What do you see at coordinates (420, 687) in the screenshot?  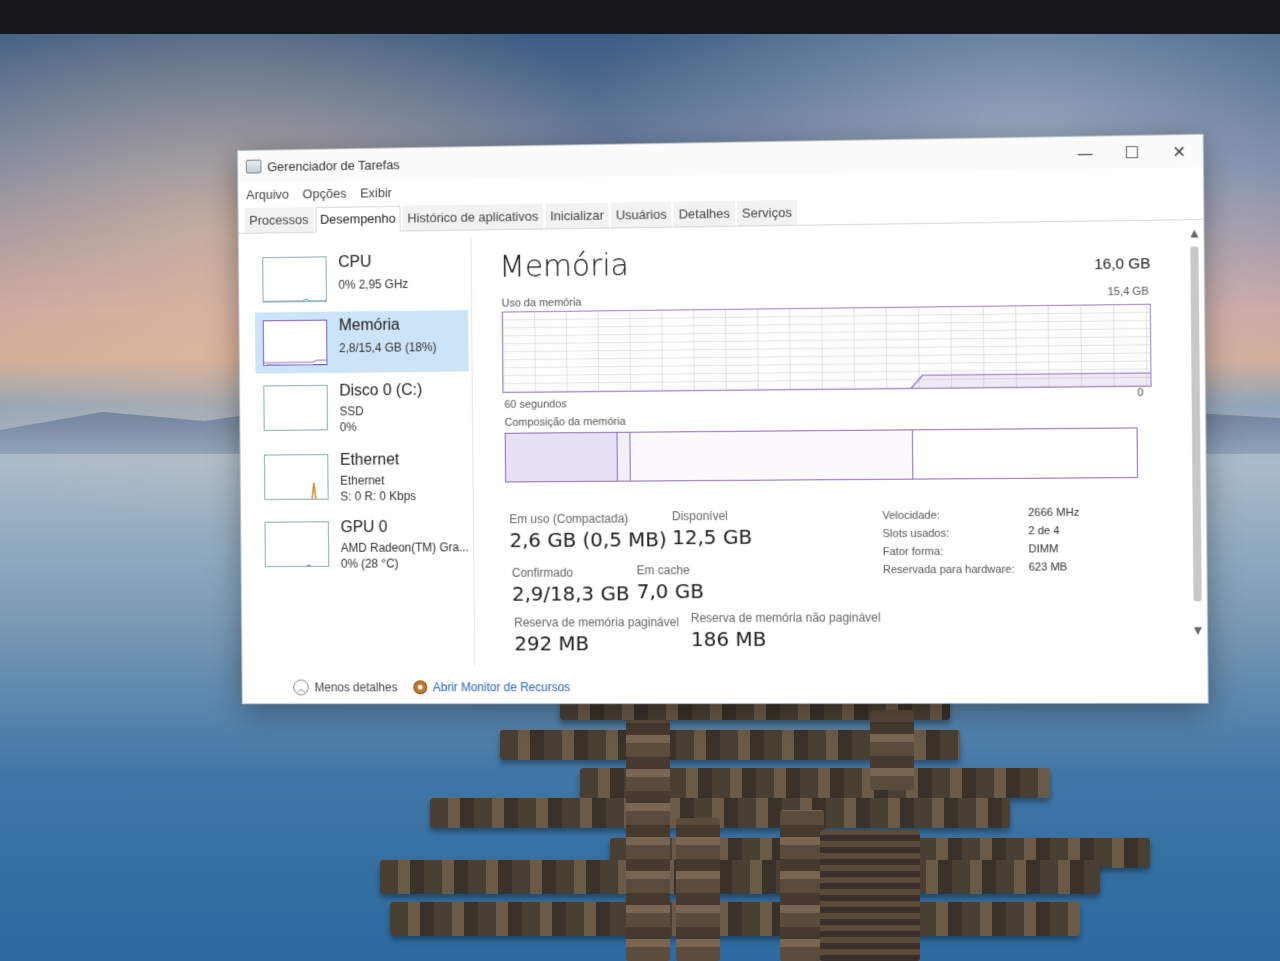 I see `resource-monitor-icon` at bounding box center [420, 687].